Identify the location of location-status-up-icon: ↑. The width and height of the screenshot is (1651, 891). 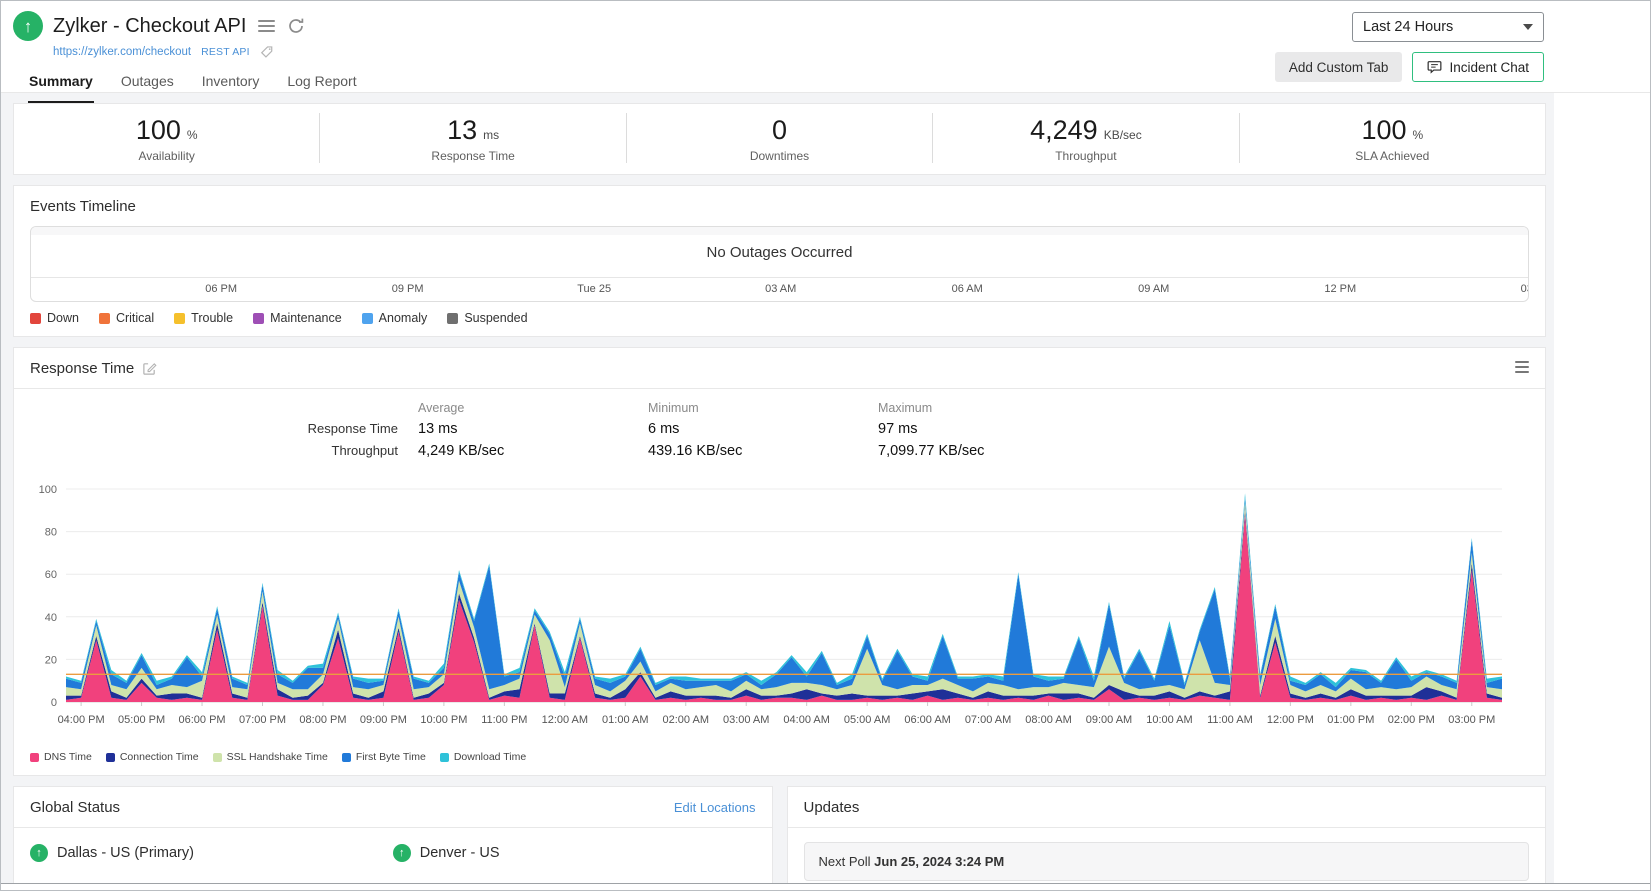
(401, 853).